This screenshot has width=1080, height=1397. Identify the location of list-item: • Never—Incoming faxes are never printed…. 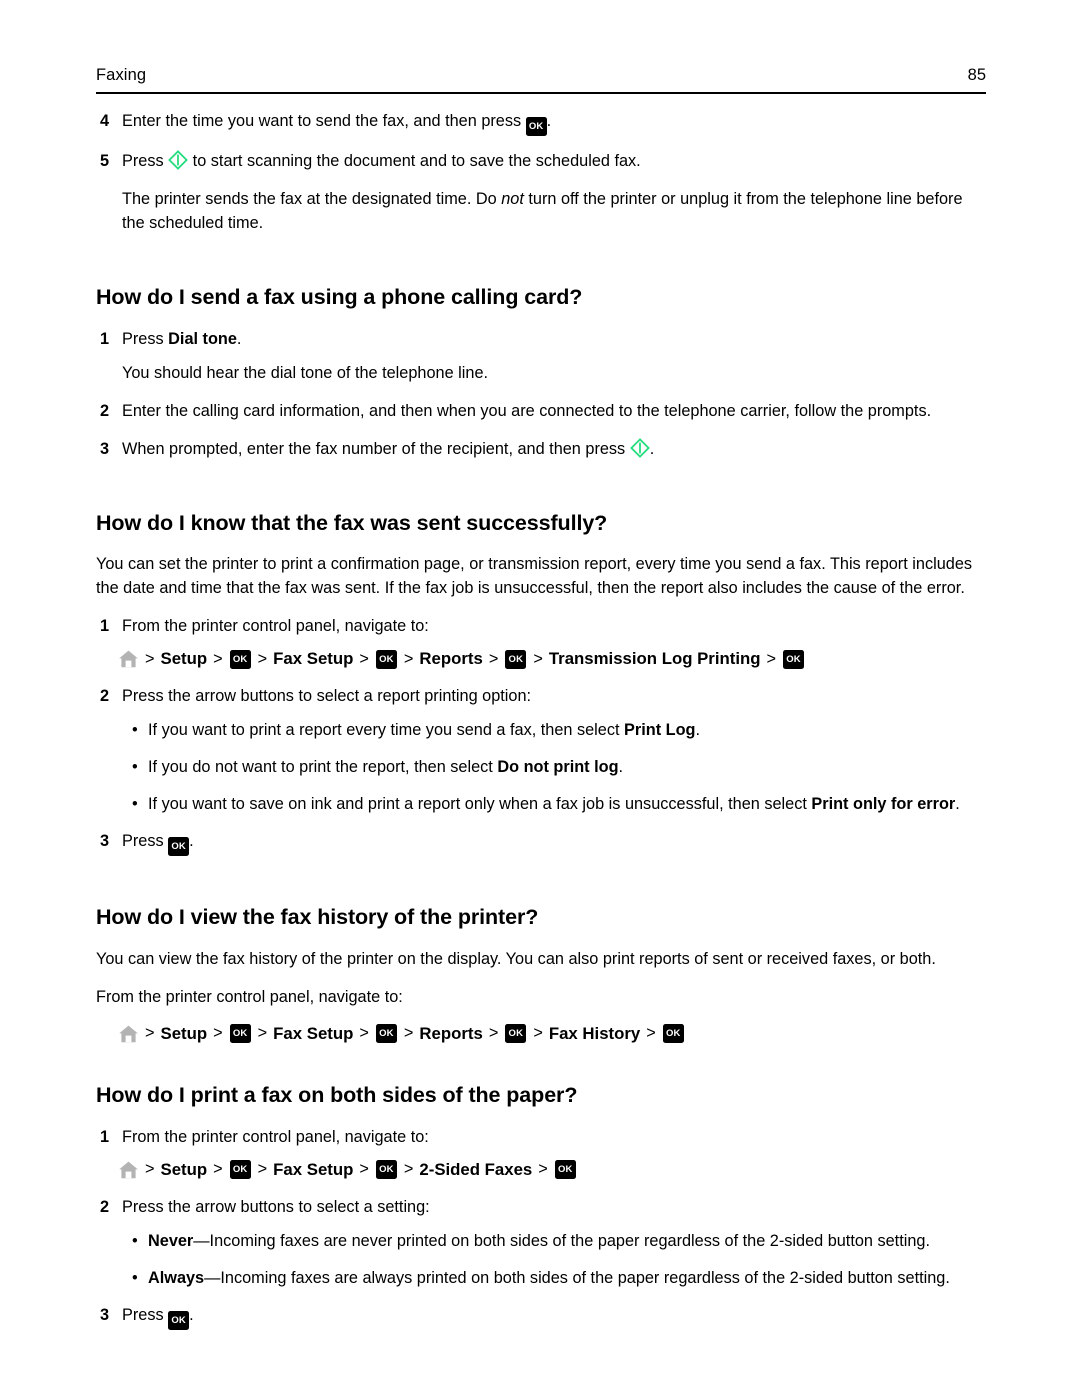
(540, 1242).